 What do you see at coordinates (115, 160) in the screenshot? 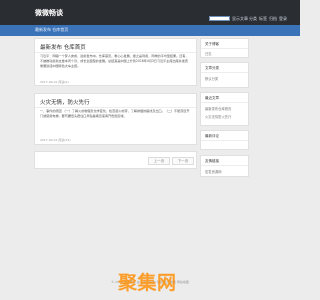
I see `pagination: 上一页 下一页` at bounding box center [115, 160].